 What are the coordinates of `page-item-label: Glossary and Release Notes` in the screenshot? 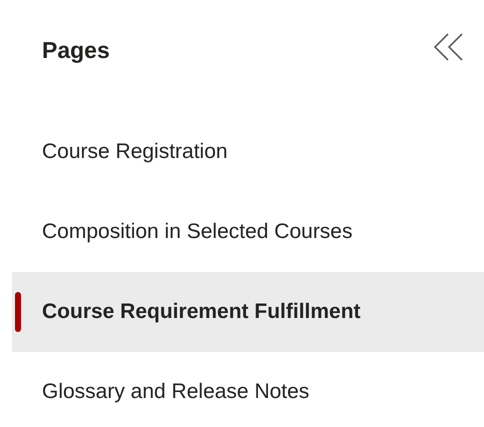 It's located at (176, 392).